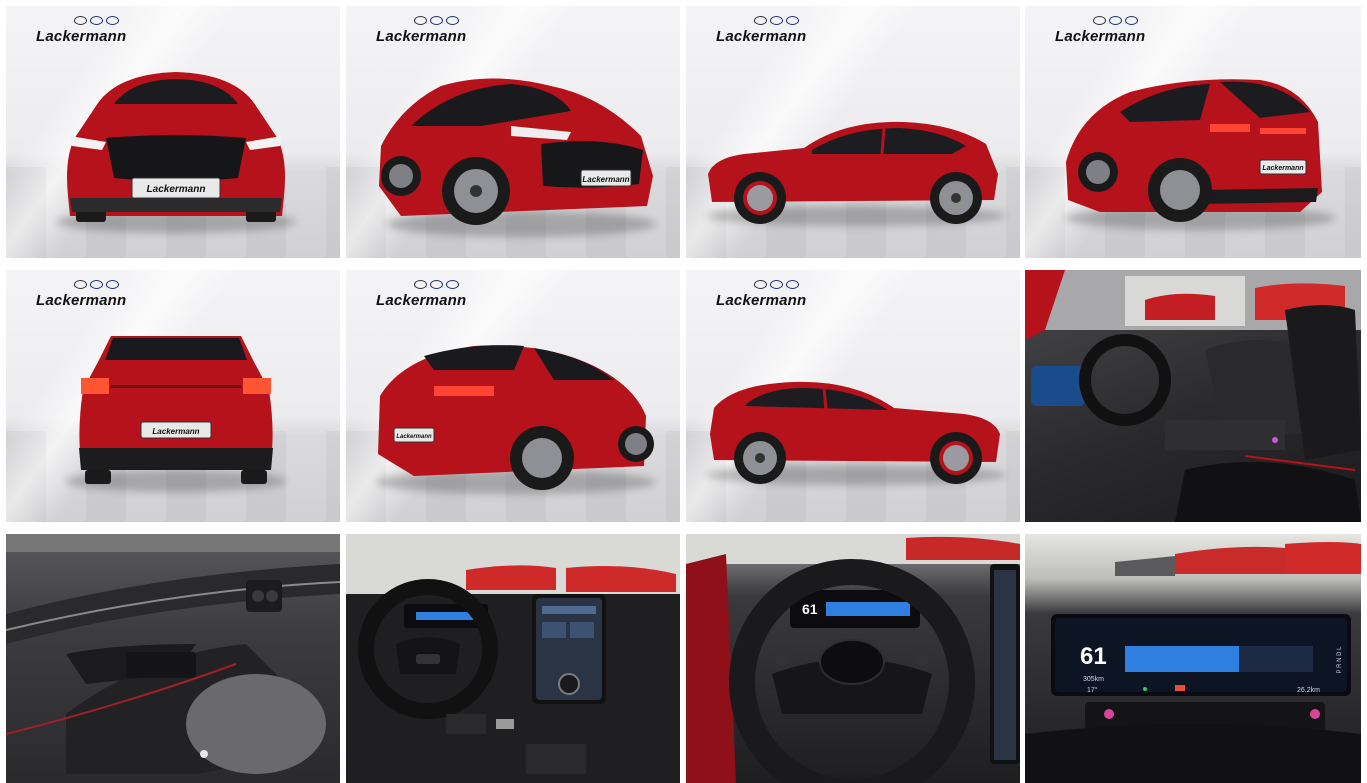 This screenshot has height=783, width=1367. Describe the element at coordinates (1340, 660) in the screenshot. I see `dash-gears: P R N D L` at that location.